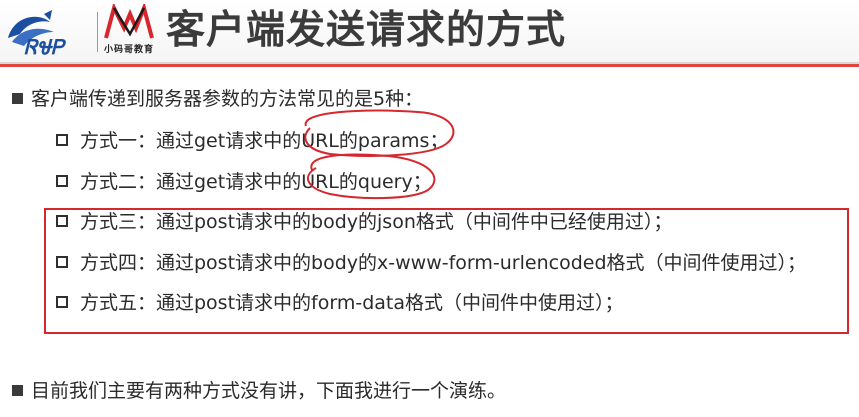 The height and width of the screenshot is (417, 859). I want to click on brand-logo: 小码哥教育, so click(129, 29).